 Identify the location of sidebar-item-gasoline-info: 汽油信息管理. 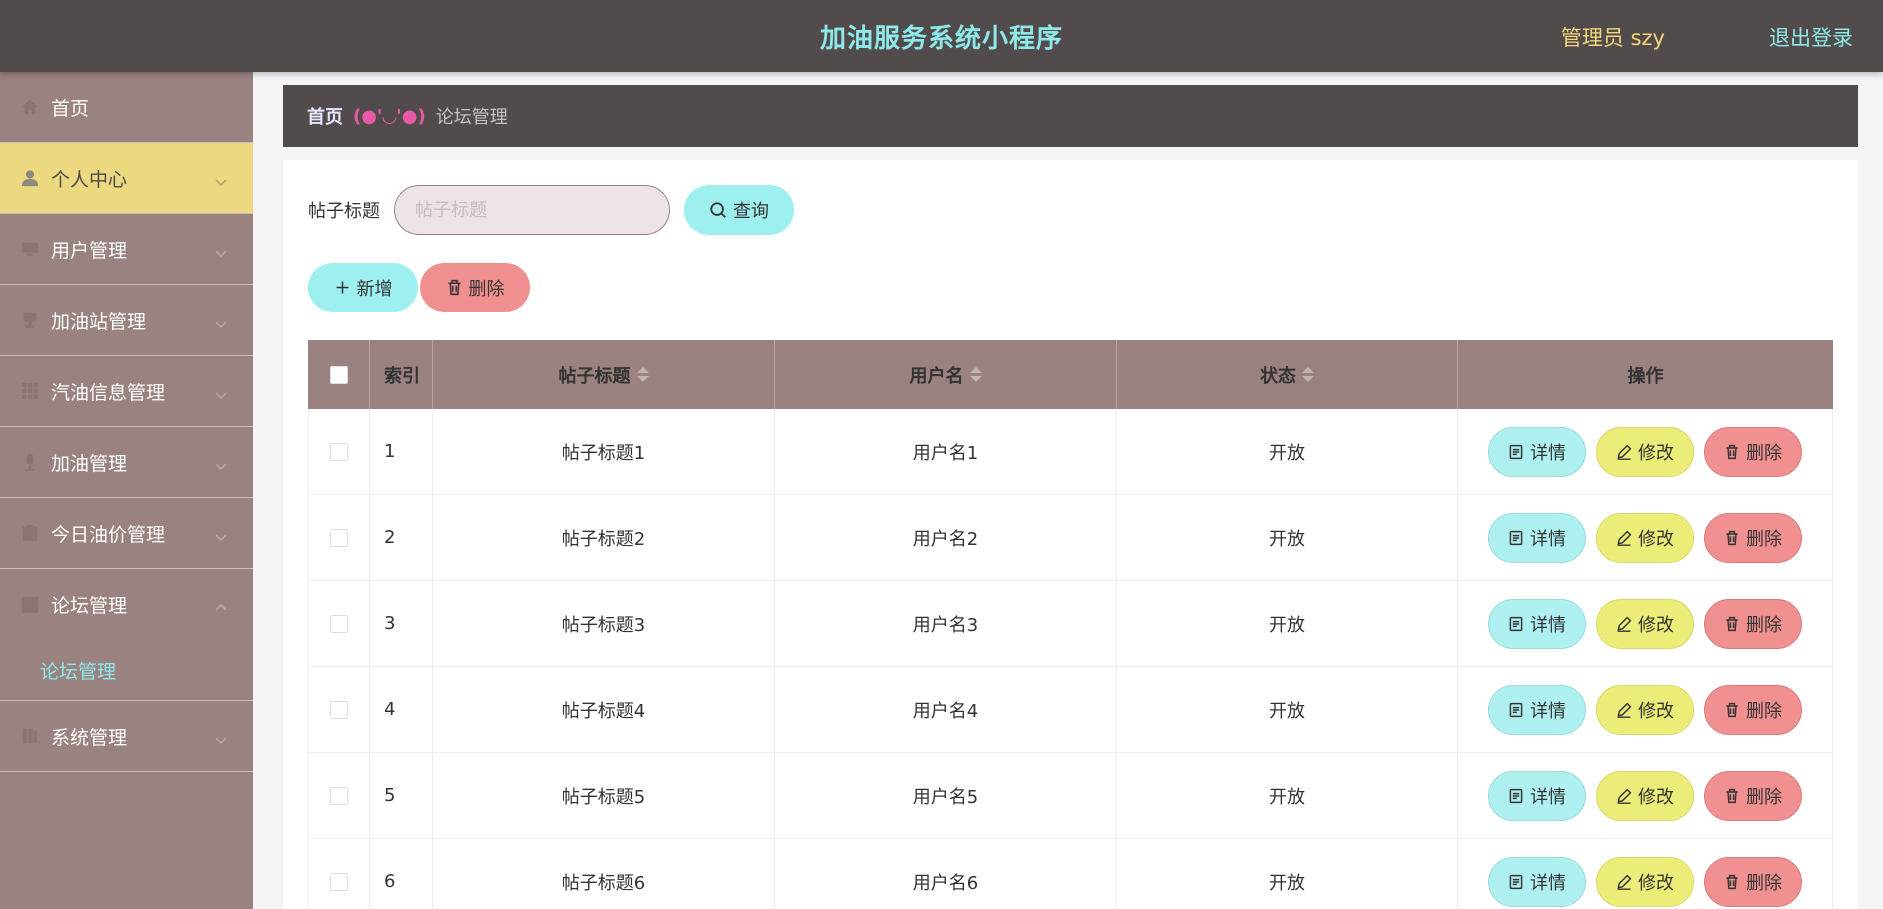
(126, 391).